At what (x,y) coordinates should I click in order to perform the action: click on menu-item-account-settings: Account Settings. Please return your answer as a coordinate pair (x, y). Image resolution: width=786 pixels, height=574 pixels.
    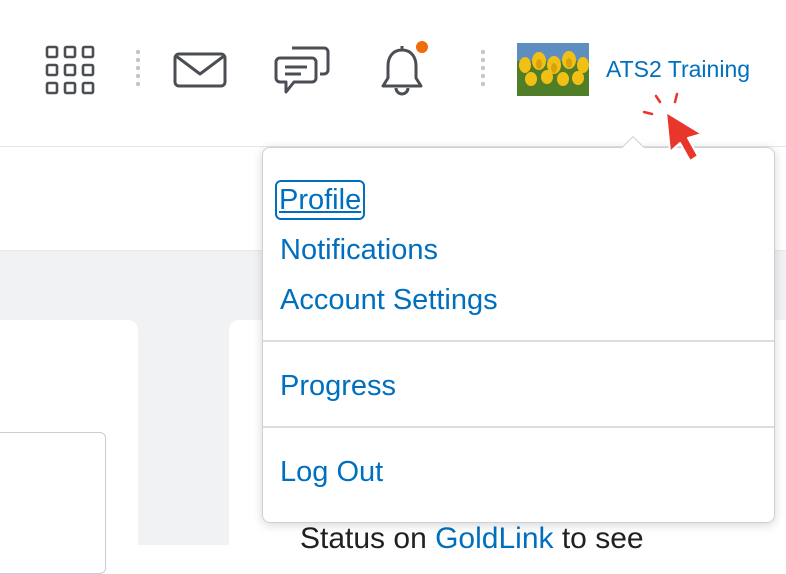
    Looking at the image, I should click on (389, 300).